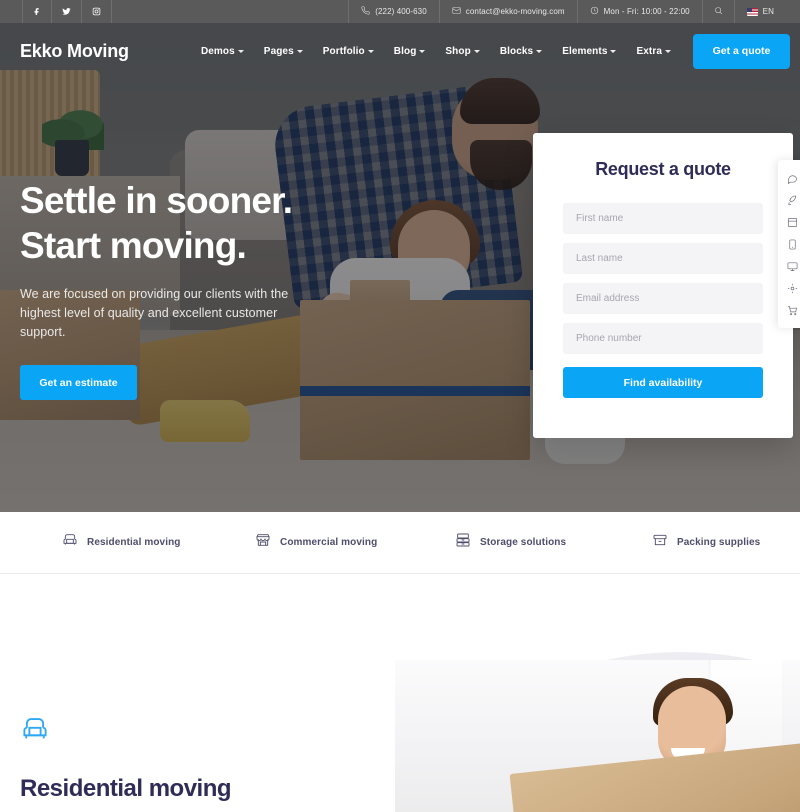 The height and width of the screenshot is (812, 800). What do you see at coordinates (405, 51) in the screenshot?
I see `nav-label-blog: Blog` at bounding box center [405, 51].